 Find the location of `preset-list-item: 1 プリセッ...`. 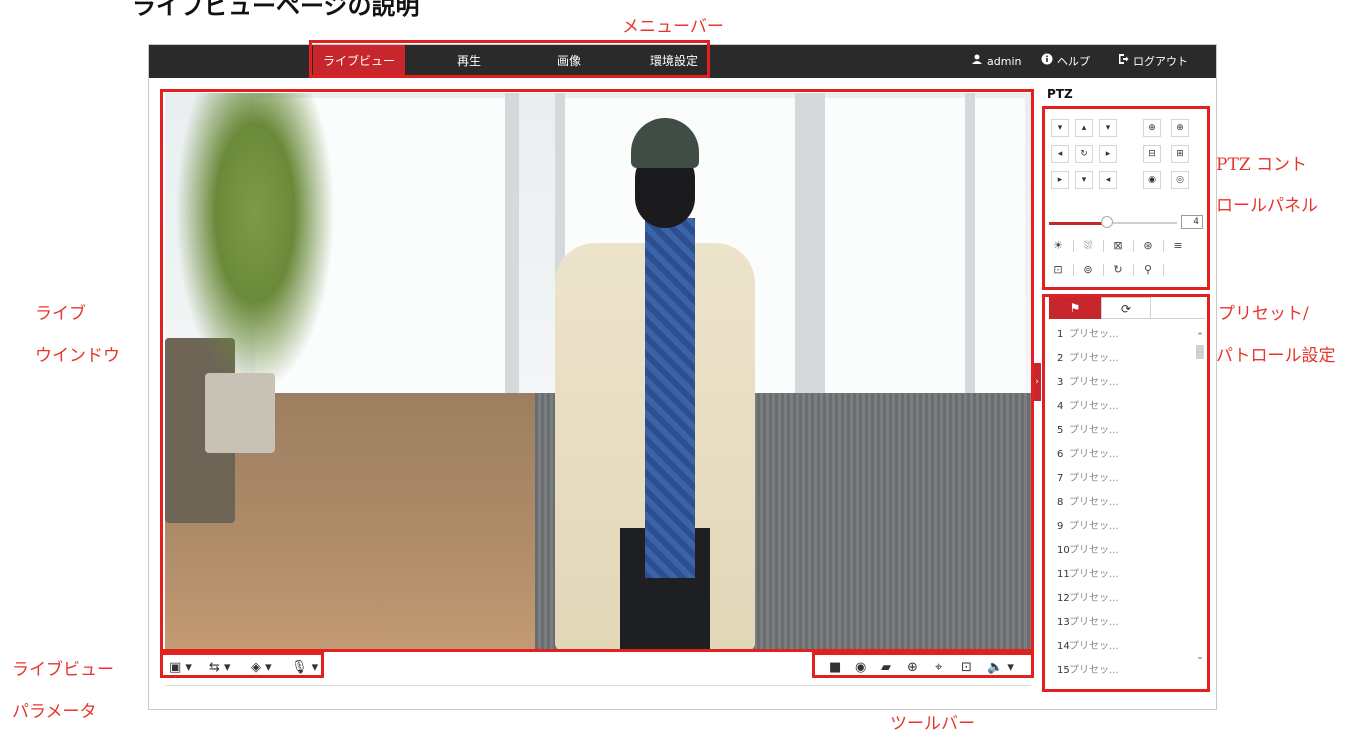

preset-list-item: 1 プリセッ... is located at coordinates (1120, 335).